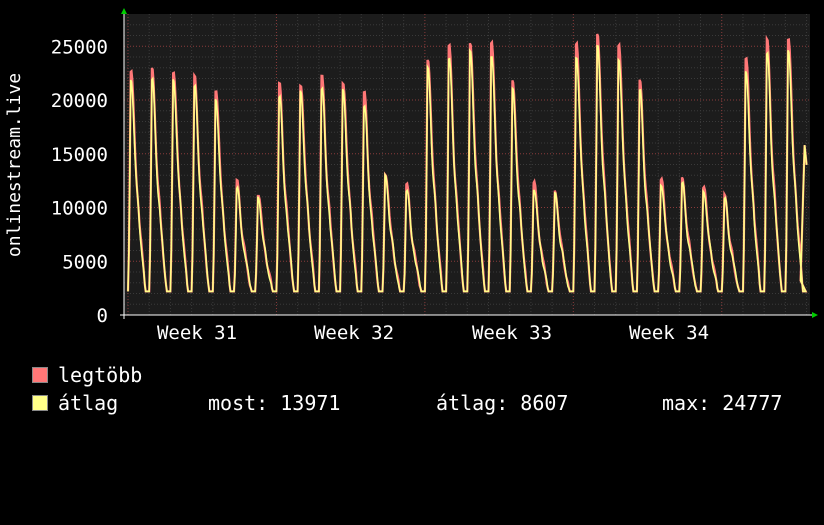  I want to click on x-axis-ticks: Week 31 Week 32 Week 33 Week 34, so click(433, 333).